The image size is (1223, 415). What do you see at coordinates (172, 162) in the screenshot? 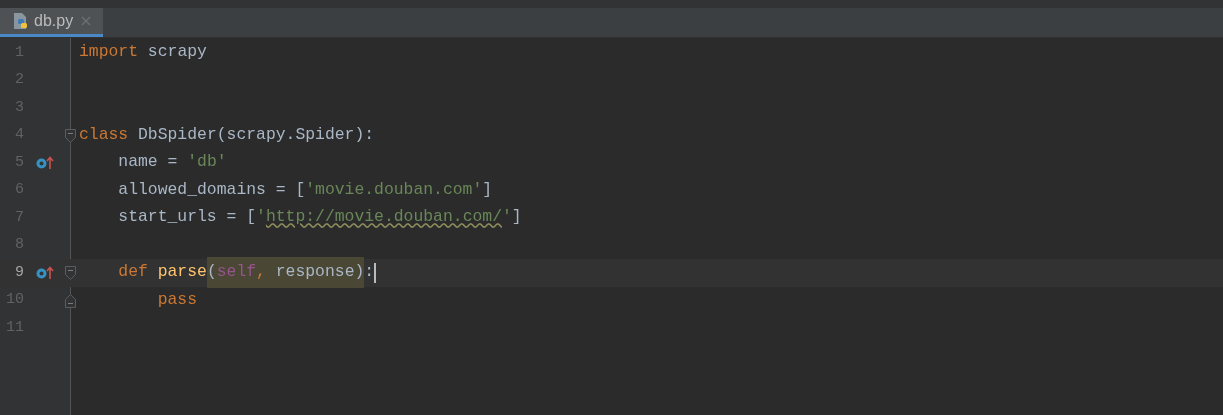
I see `code-line: name = 'db'` at bounding box center [172, 162].